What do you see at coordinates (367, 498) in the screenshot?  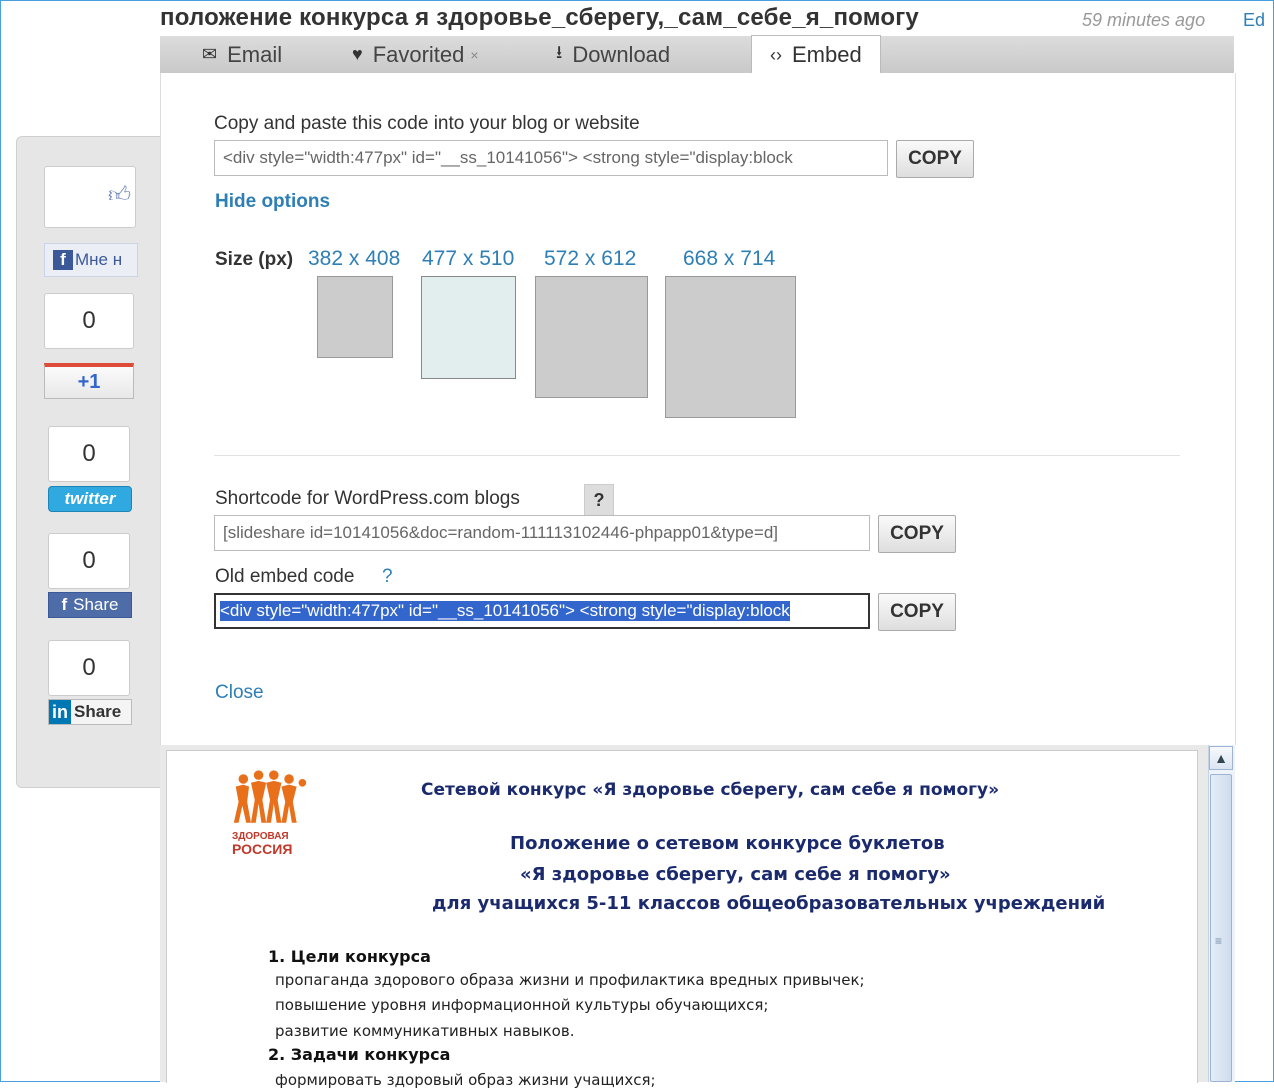 I see `shortcode-label: Shortcode for WordPress.com blogs` at bounding box center [367, 498].